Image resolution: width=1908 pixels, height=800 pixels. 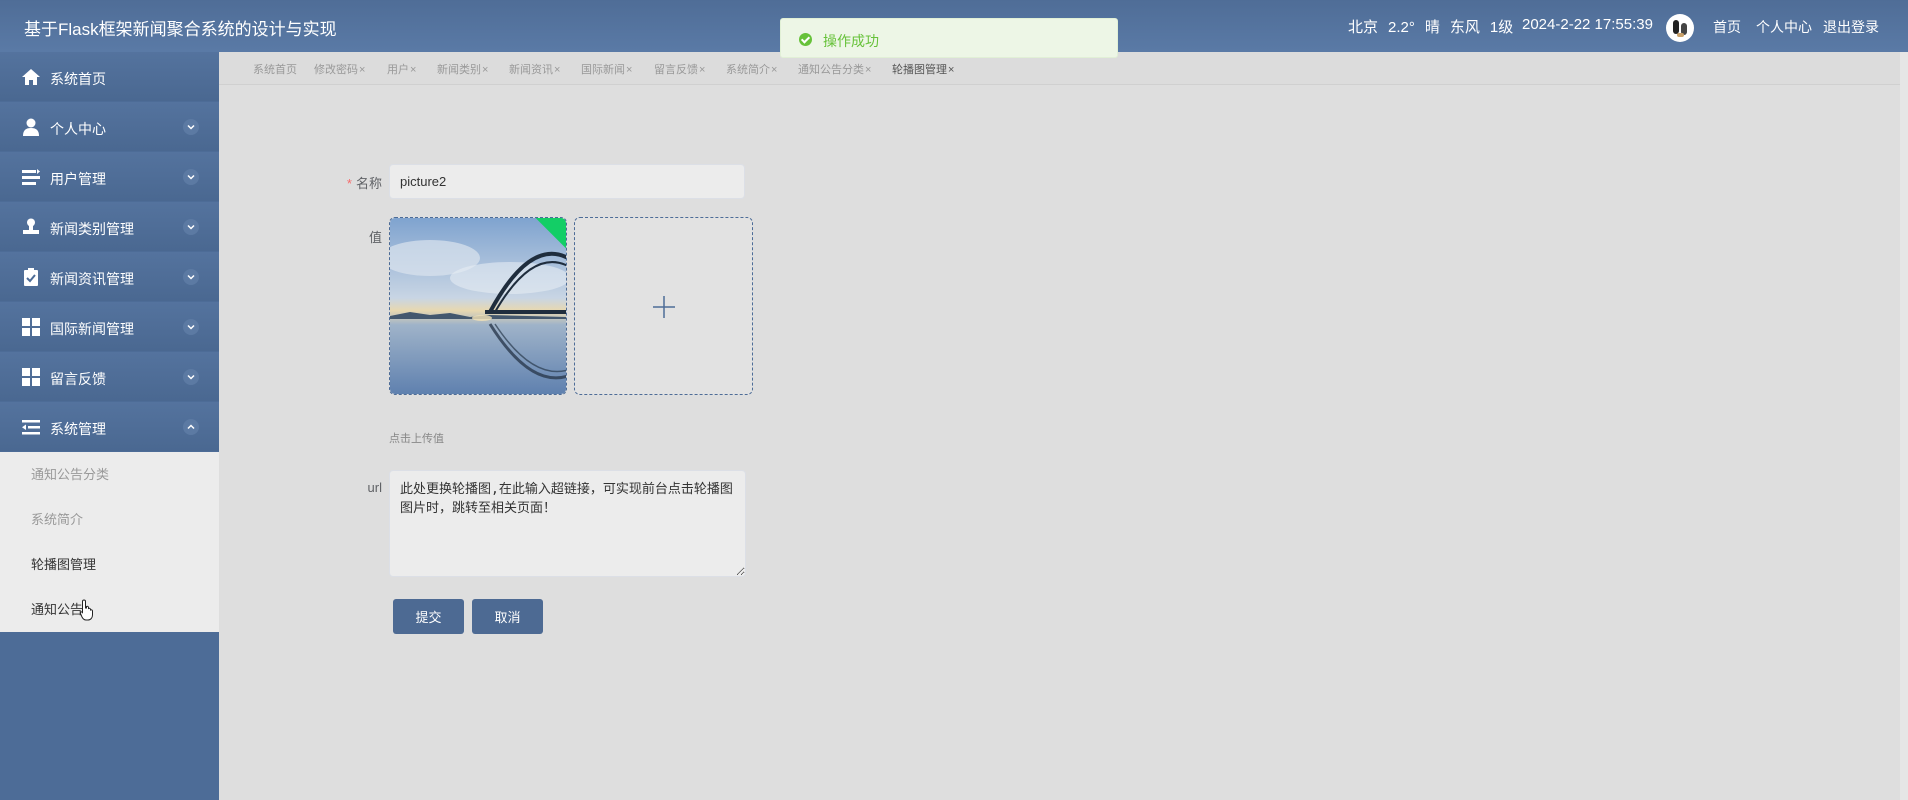 I want to click on uploaded-image-thumbnail, so click(x=478, y=306).